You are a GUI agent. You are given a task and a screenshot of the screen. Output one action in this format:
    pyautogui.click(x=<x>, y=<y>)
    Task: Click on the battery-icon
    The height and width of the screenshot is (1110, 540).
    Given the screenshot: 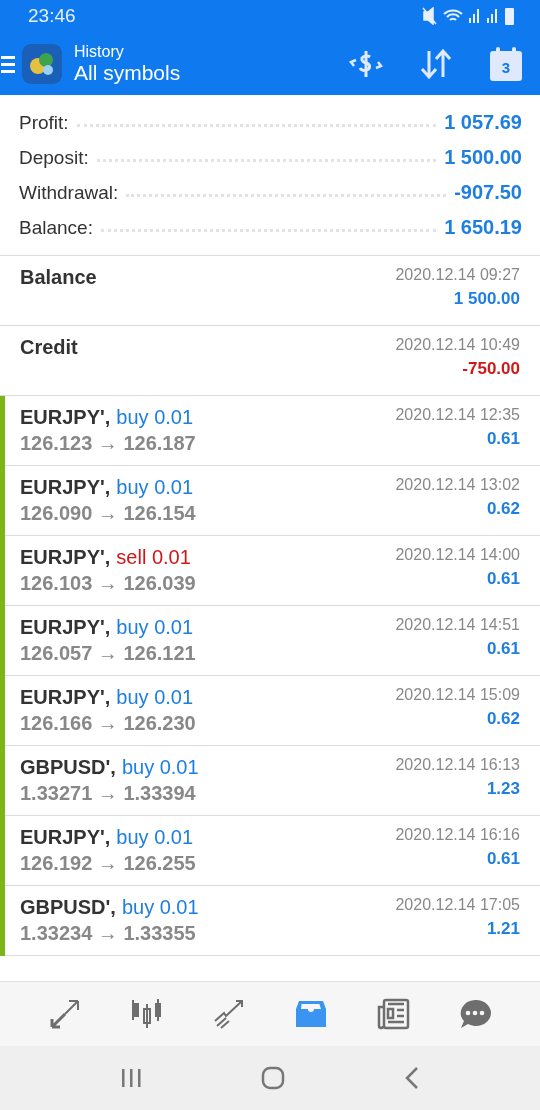 What is the action you would take?
    pyautogui.click(x=509, y=16)
    